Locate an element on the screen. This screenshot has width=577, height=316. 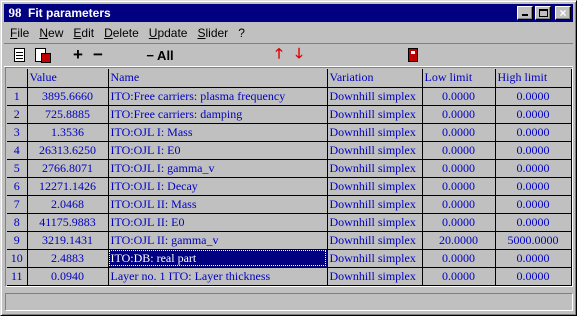
value-cell: 12271.1426 is located at coordinates (68, 186).